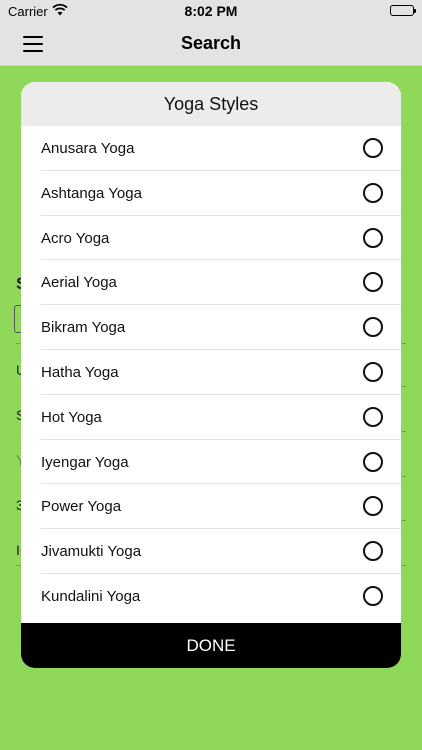 The height and width of the screenshot is (750, 422). Describe the element at coordinates (221, 551) in the screenshot. I see `yoga-style-option: Jivamukti Yoga` at that location.